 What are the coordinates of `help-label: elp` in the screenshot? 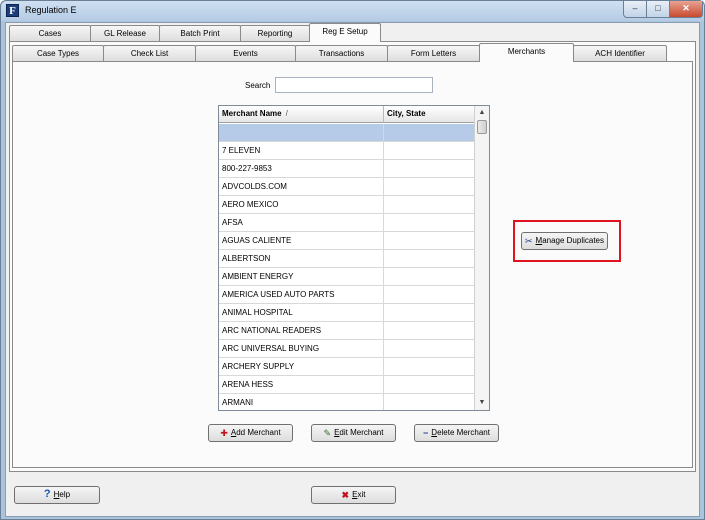 It's located at (65, 494).